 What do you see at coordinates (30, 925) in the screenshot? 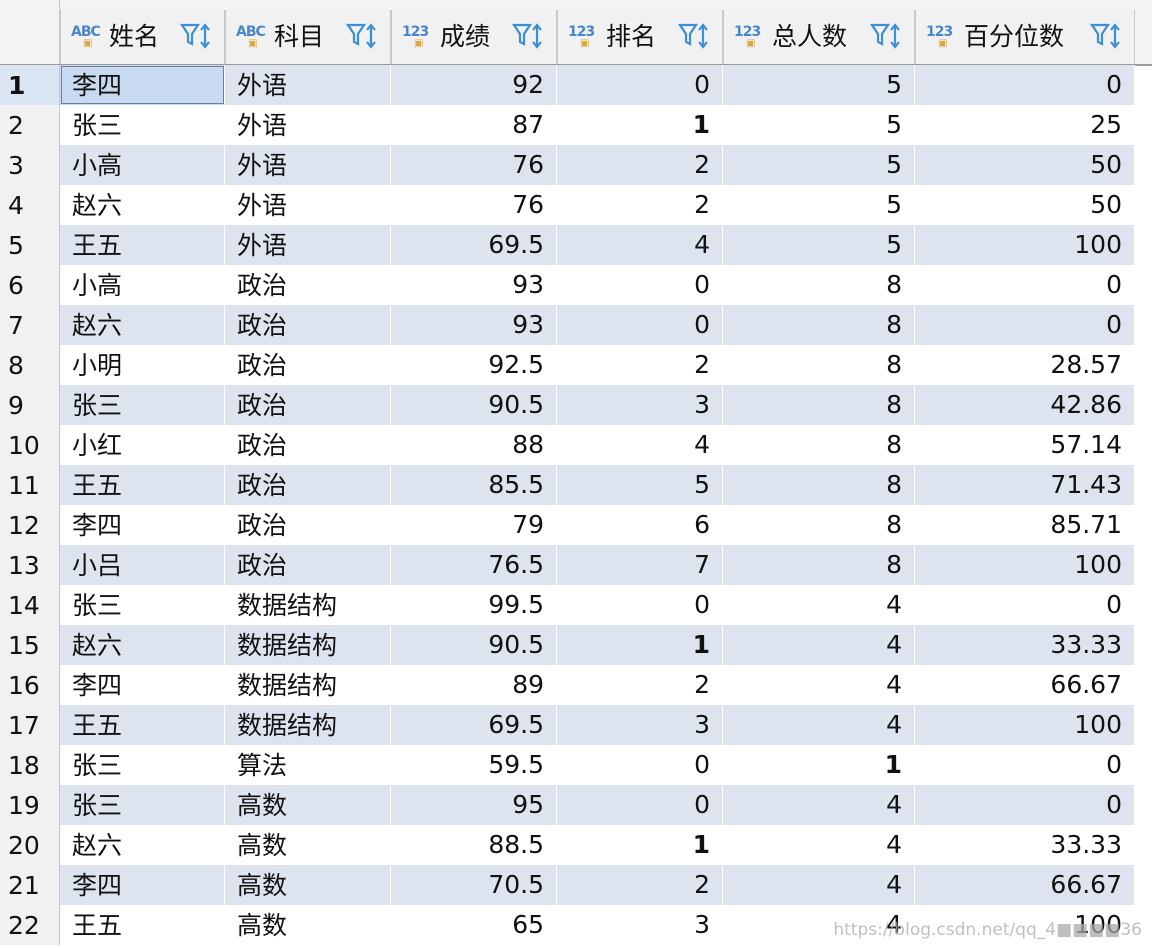
I see `row-number: 22` at bounding box center [30, 925].